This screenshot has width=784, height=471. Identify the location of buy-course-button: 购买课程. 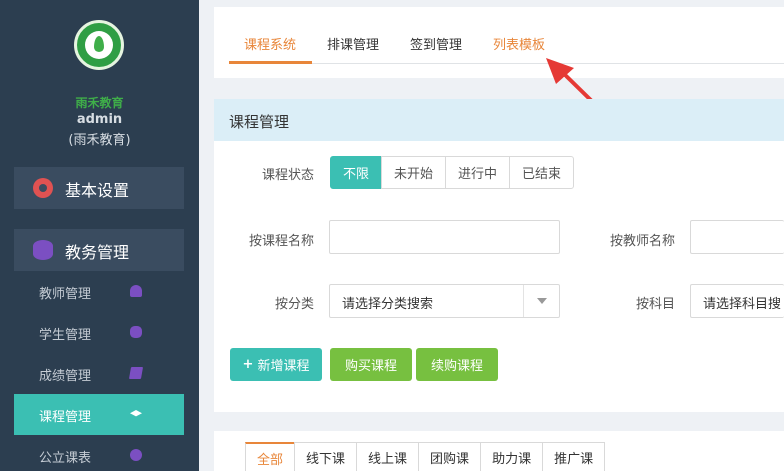
(371, 364).